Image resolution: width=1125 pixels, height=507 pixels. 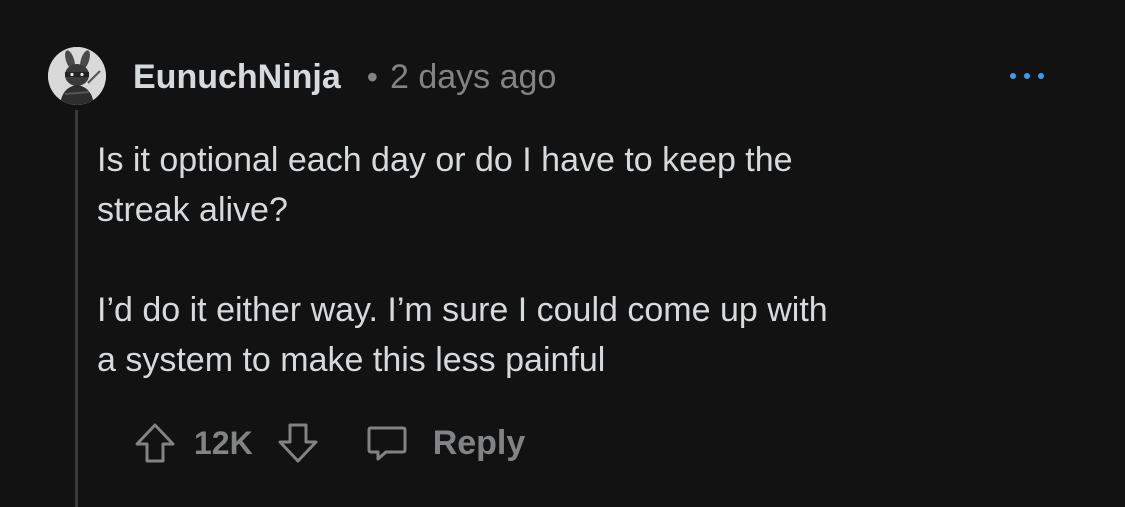 I want to click on arrow-down-icon, so click(x=298, y=443).